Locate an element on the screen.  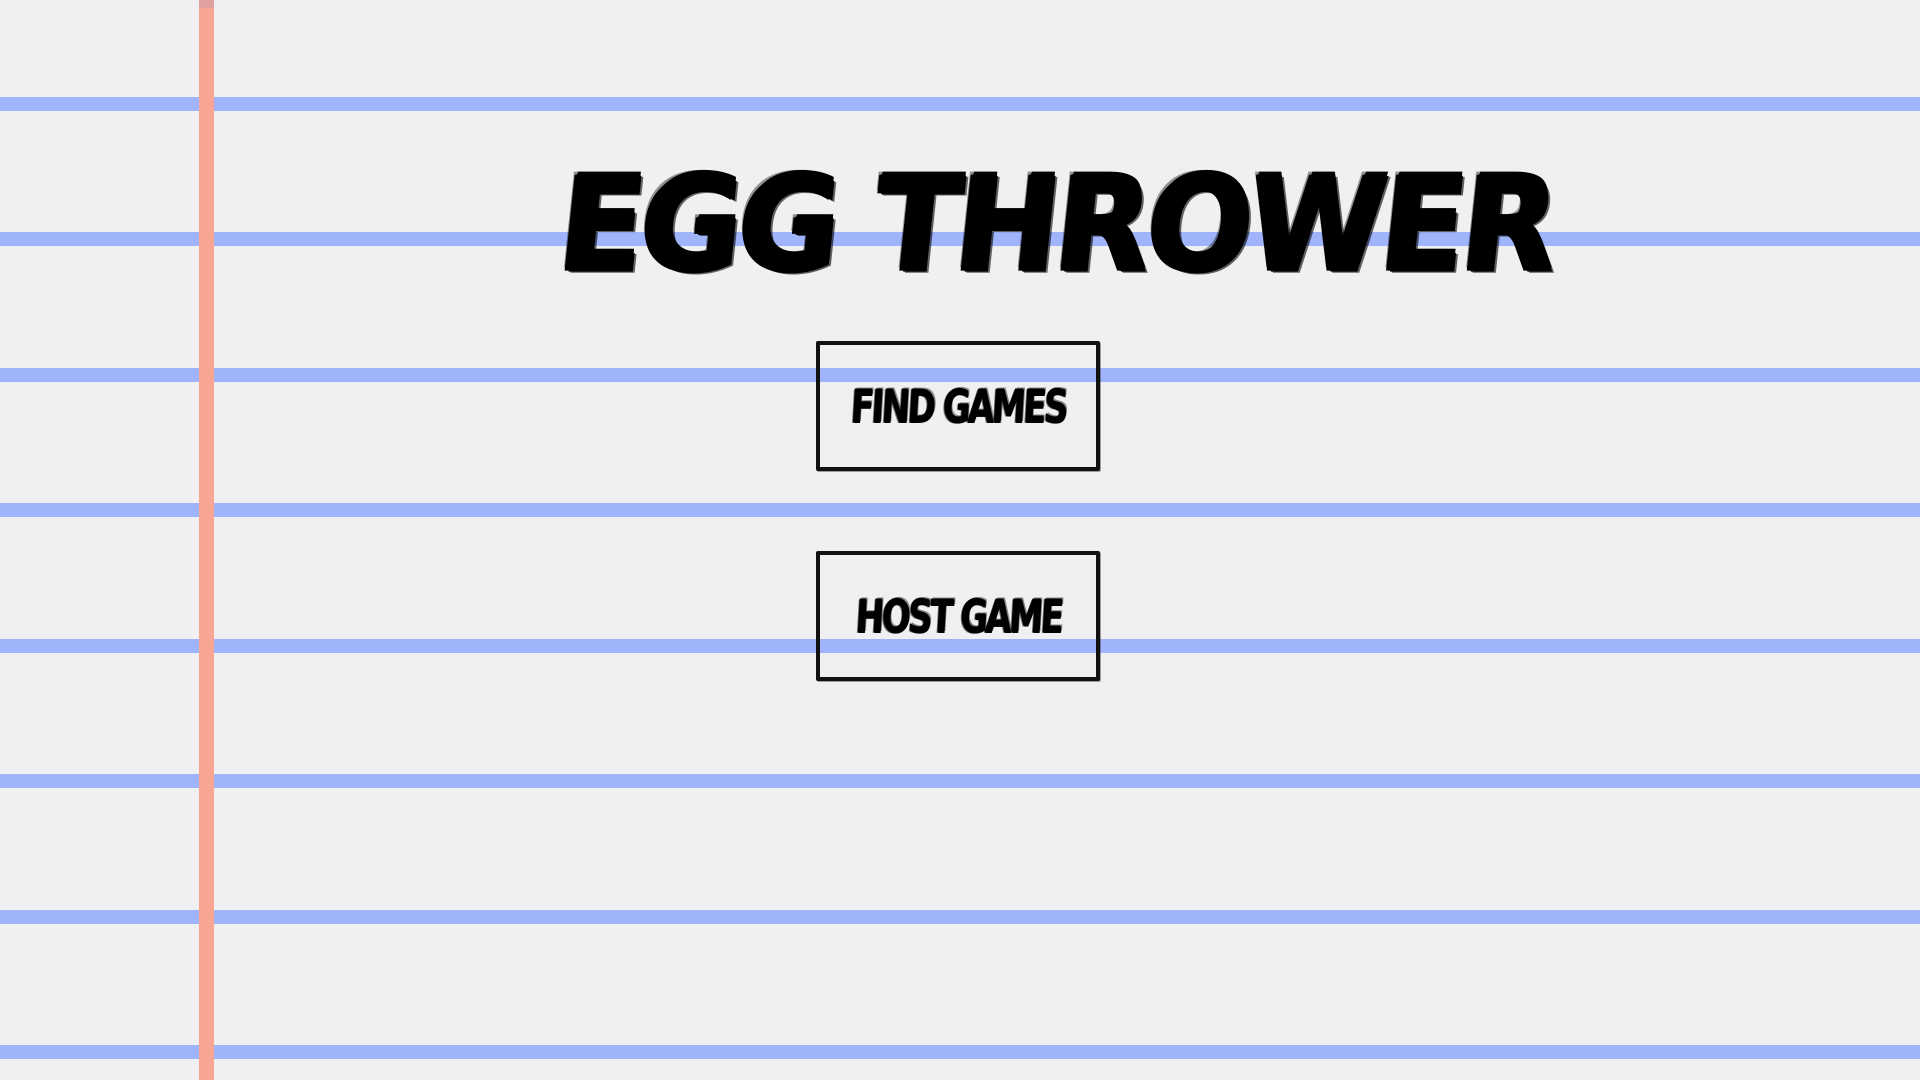
find-games-button: FIND GAMES is located at coordinates (958, 406).